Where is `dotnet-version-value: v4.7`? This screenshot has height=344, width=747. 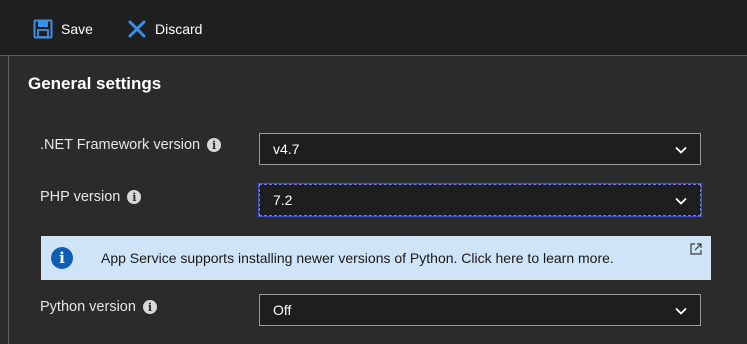 dotnet-version-value: v4.7 is located at coordinates (286, 149).